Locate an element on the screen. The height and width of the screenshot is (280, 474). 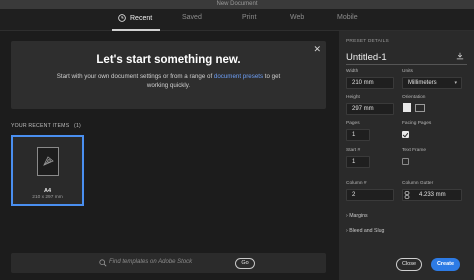
recent-items-heading: YOUR RECENT ITEMS (1) is located at coordinates (46, 126).